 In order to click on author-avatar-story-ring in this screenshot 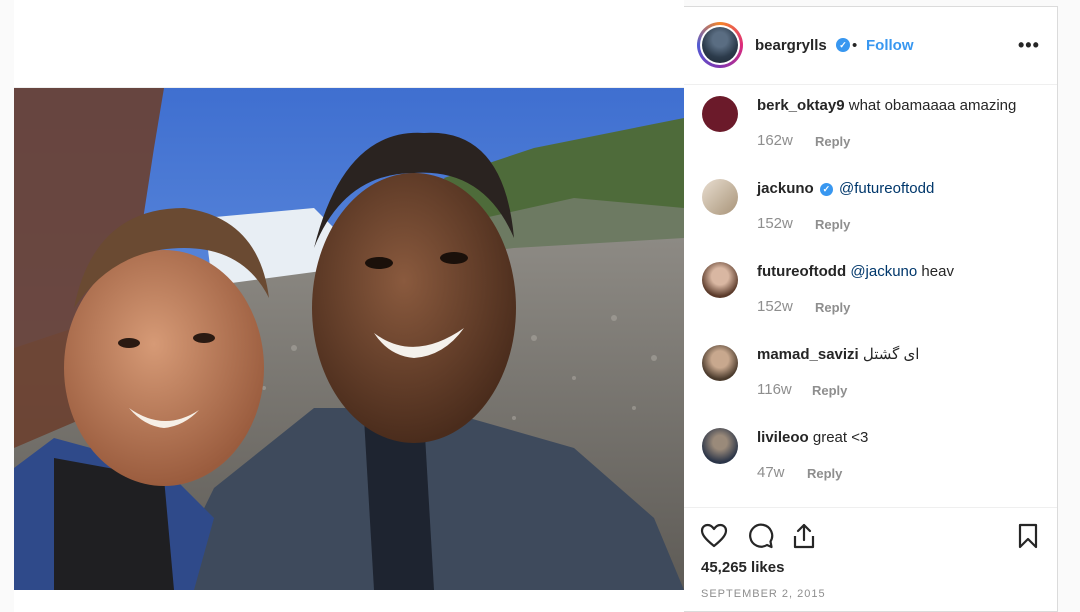, I will do `click(720, 45)`.